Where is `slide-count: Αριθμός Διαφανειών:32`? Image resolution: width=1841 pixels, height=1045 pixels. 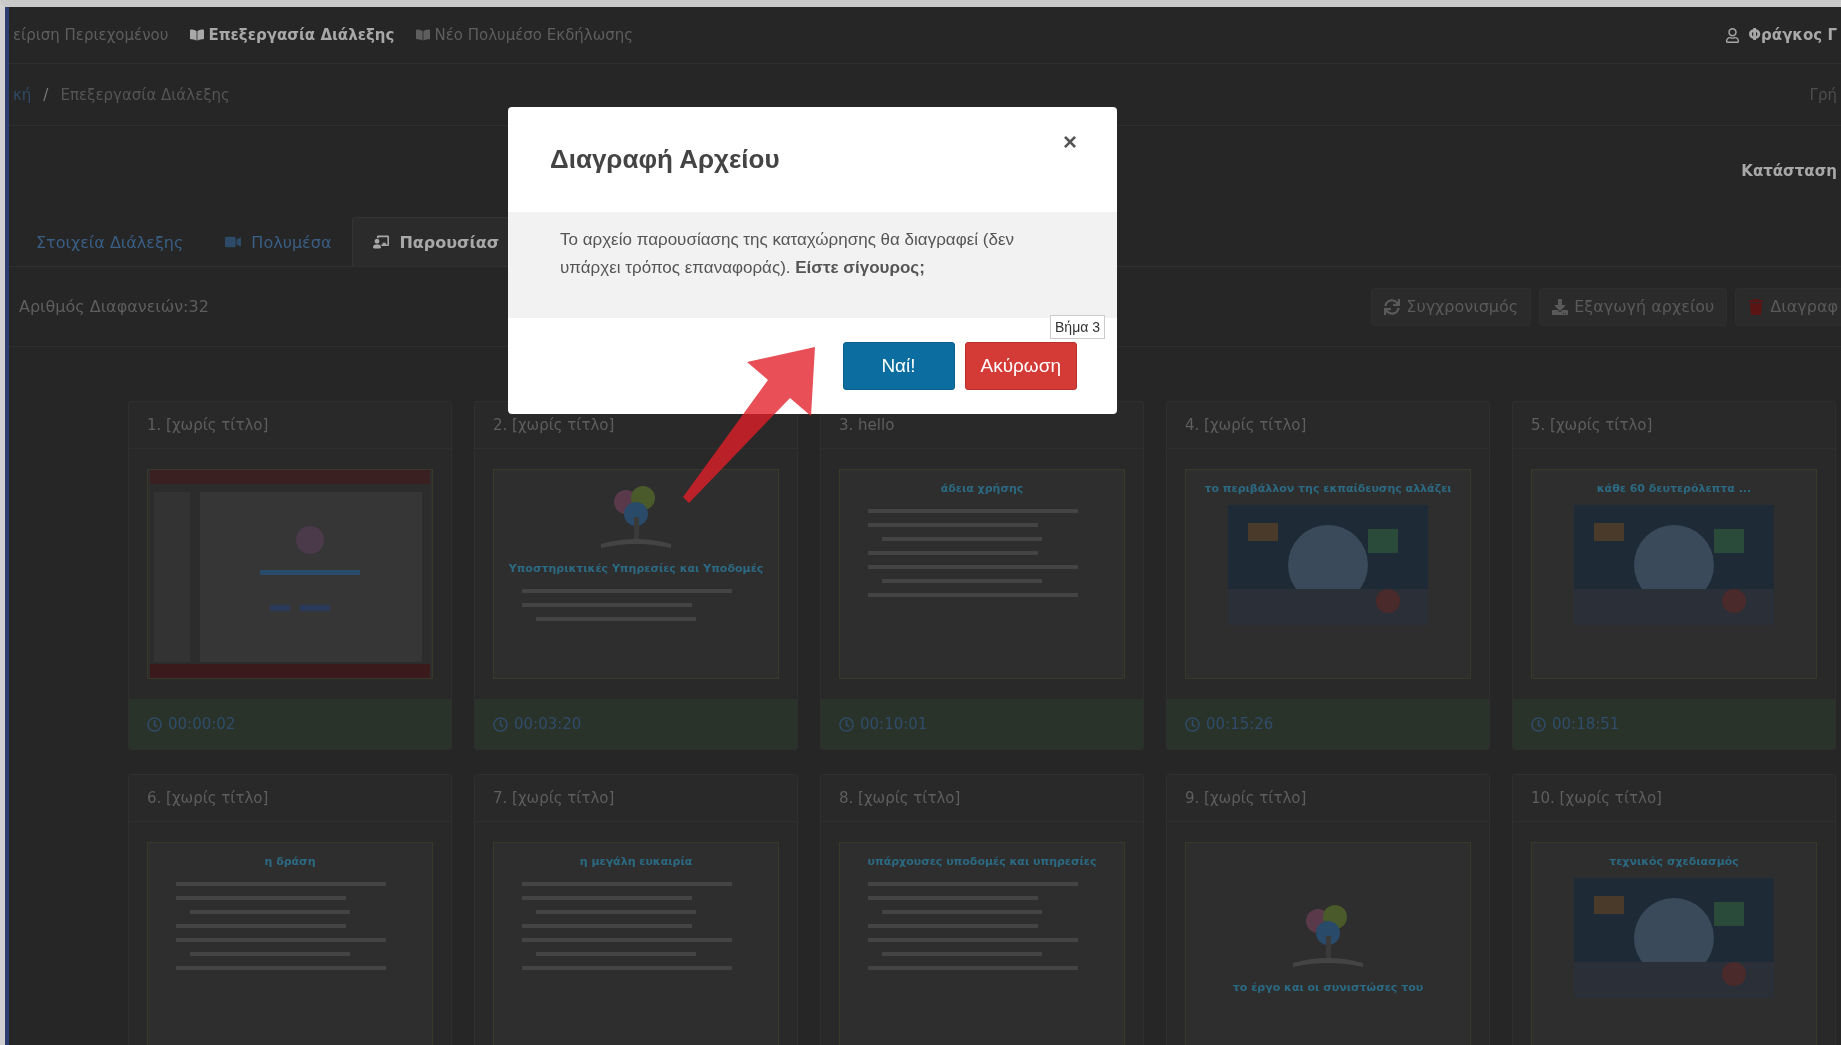 slide-count: Αριθμός Διαφανειών:32 is located at coordinates (114, 306).